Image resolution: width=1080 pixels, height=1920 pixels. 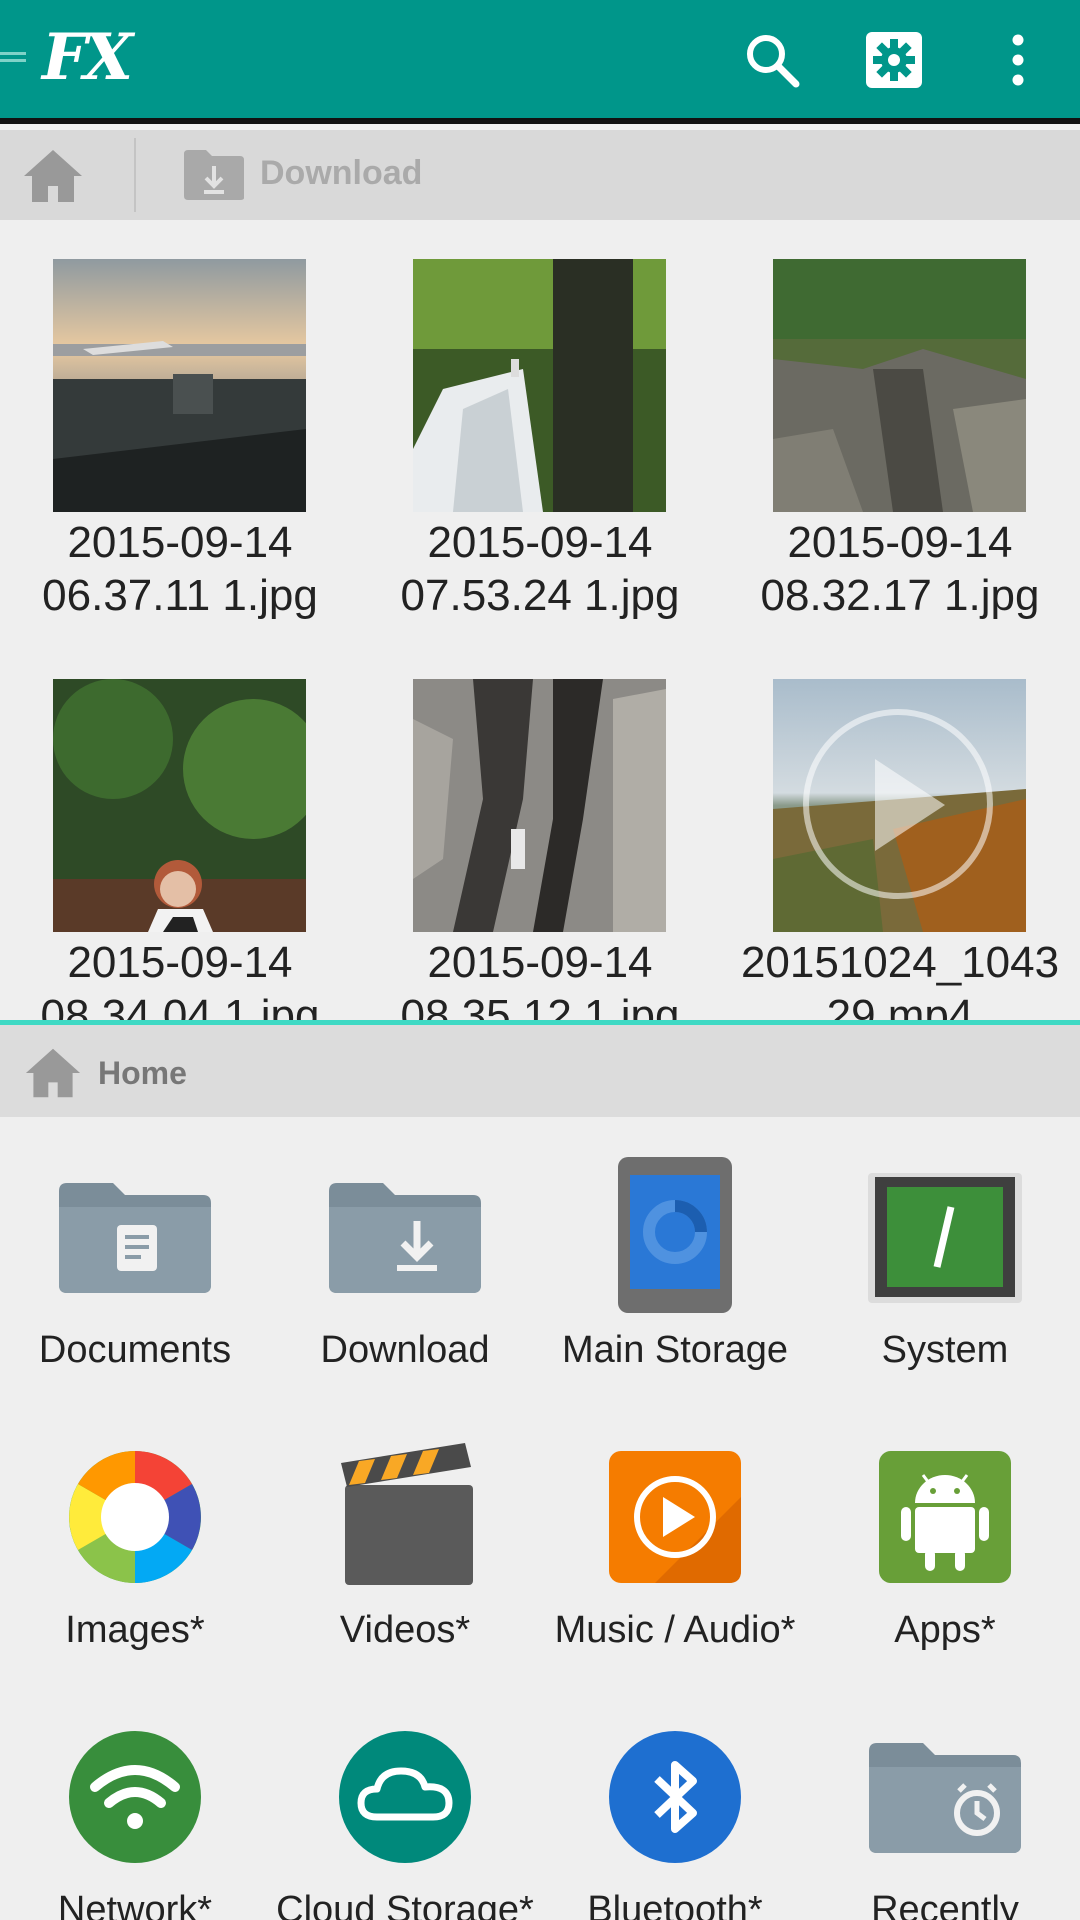 What do you see at coordinates (945, 1350) in the screenshot?
I see `location-label: System` at bounding box center [945, 1350].